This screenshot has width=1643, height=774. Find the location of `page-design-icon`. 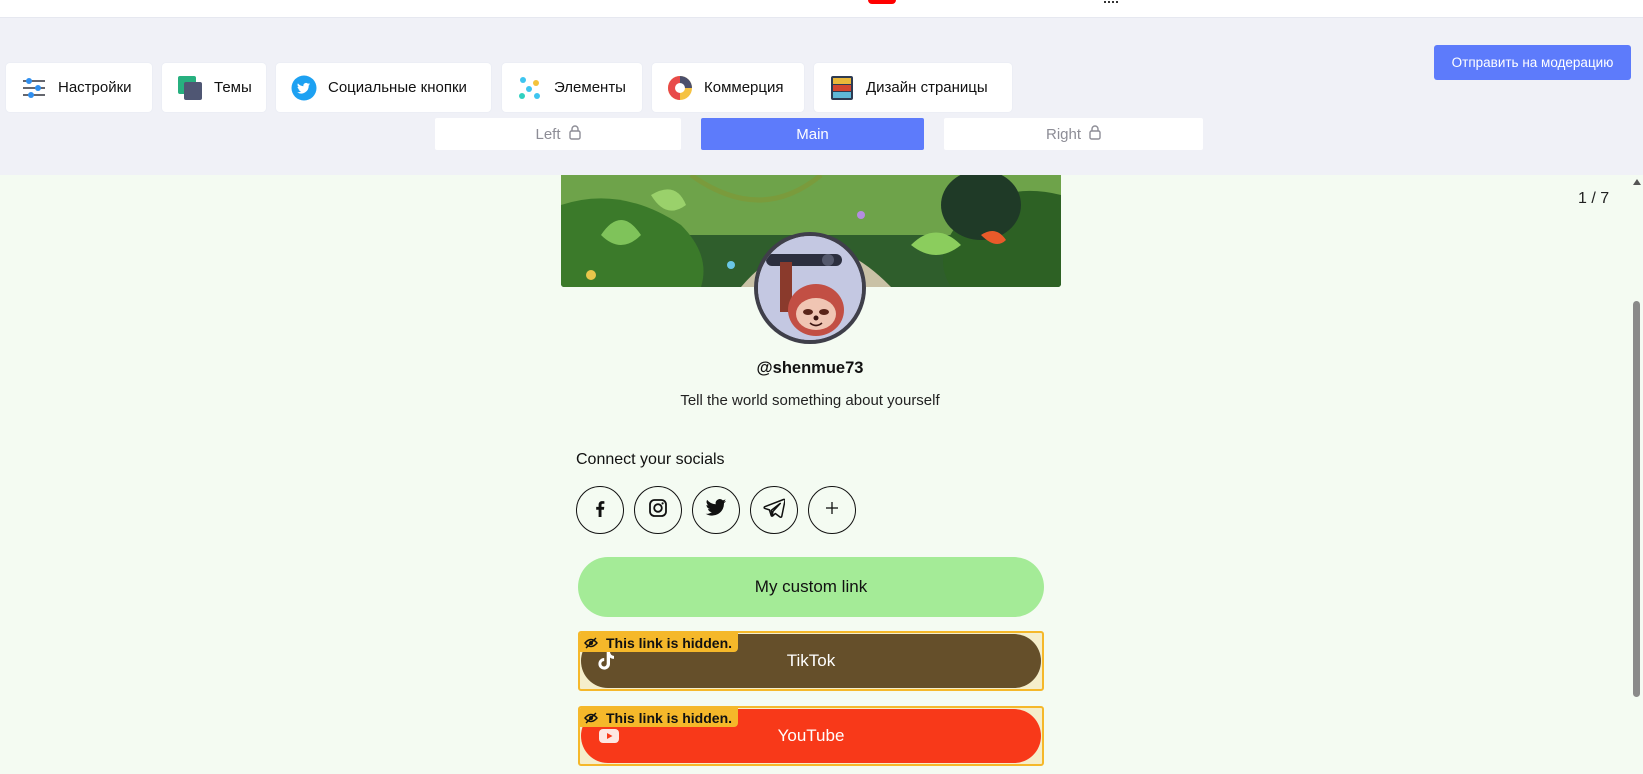

page-design-icon is located at coordinates (842, 88).